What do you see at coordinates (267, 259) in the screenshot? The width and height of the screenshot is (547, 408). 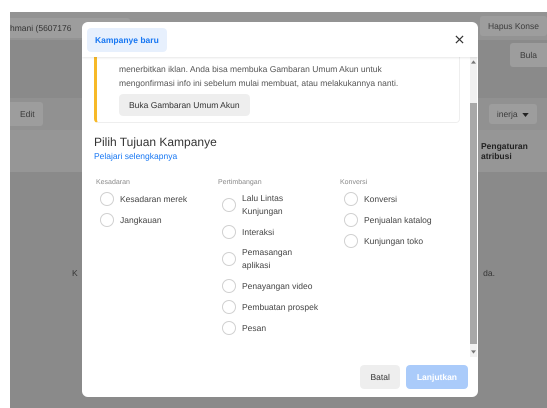 I see `option-label: Pemasangan aplikasi` at bounding box center [267, 259].